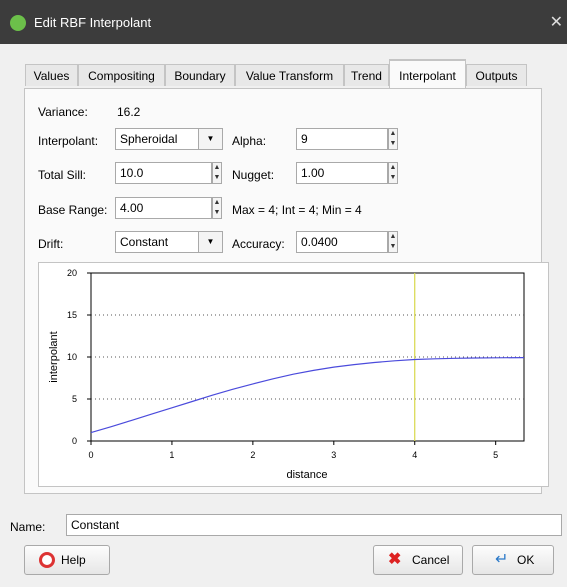 This screenshot has height=587, width=567. I want to click on drift-dropdown-button: ▼, so click(211, 242).